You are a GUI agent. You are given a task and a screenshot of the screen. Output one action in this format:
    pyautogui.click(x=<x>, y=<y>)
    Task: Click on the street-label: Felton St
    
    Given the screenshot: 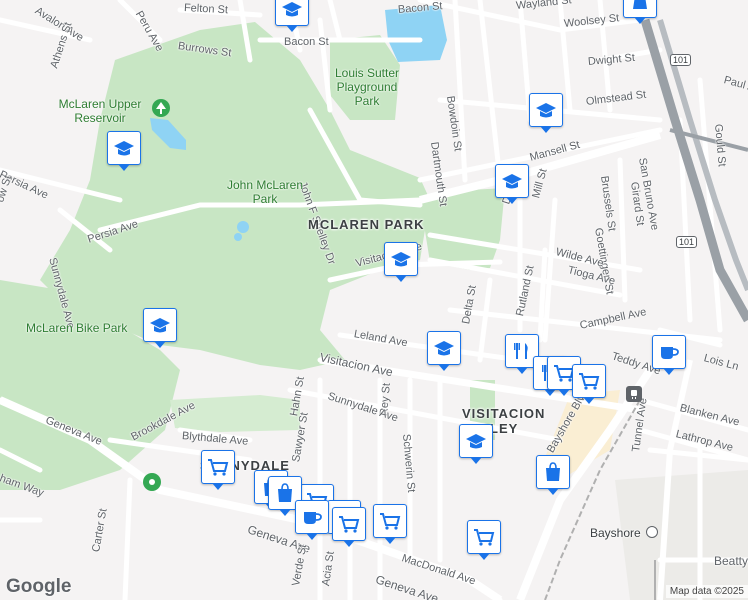 What is the action you would take?
    pyautogui.click(x=206, y=9)
    